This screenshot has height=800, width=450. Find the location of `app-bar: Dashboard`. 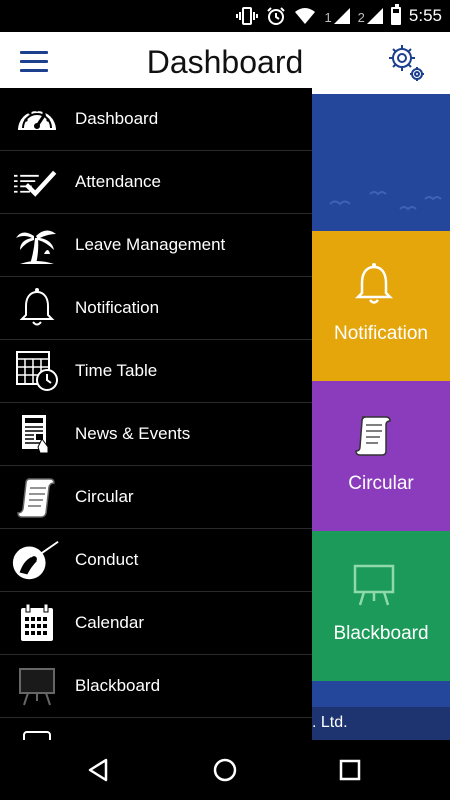

app-bar: Dashboard is located at coordinates (225, 63).